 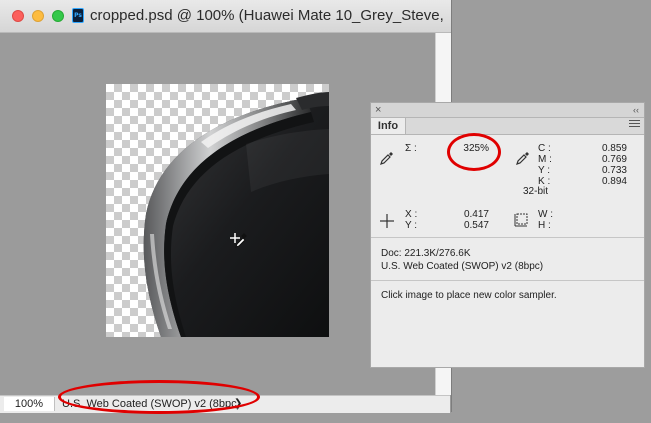 I want to click on photoshop-document-icon: Ps, so click(x=78, y=15).